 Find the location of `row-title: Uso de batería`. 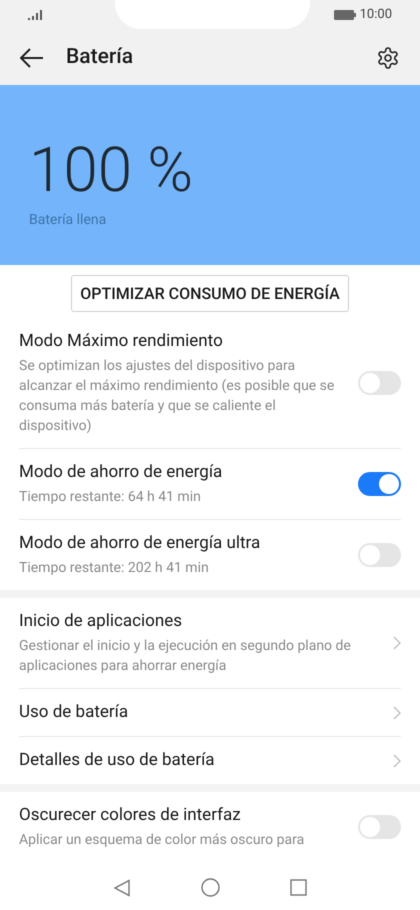

row-title: Uso de batería is located at coordinates (74, 712).